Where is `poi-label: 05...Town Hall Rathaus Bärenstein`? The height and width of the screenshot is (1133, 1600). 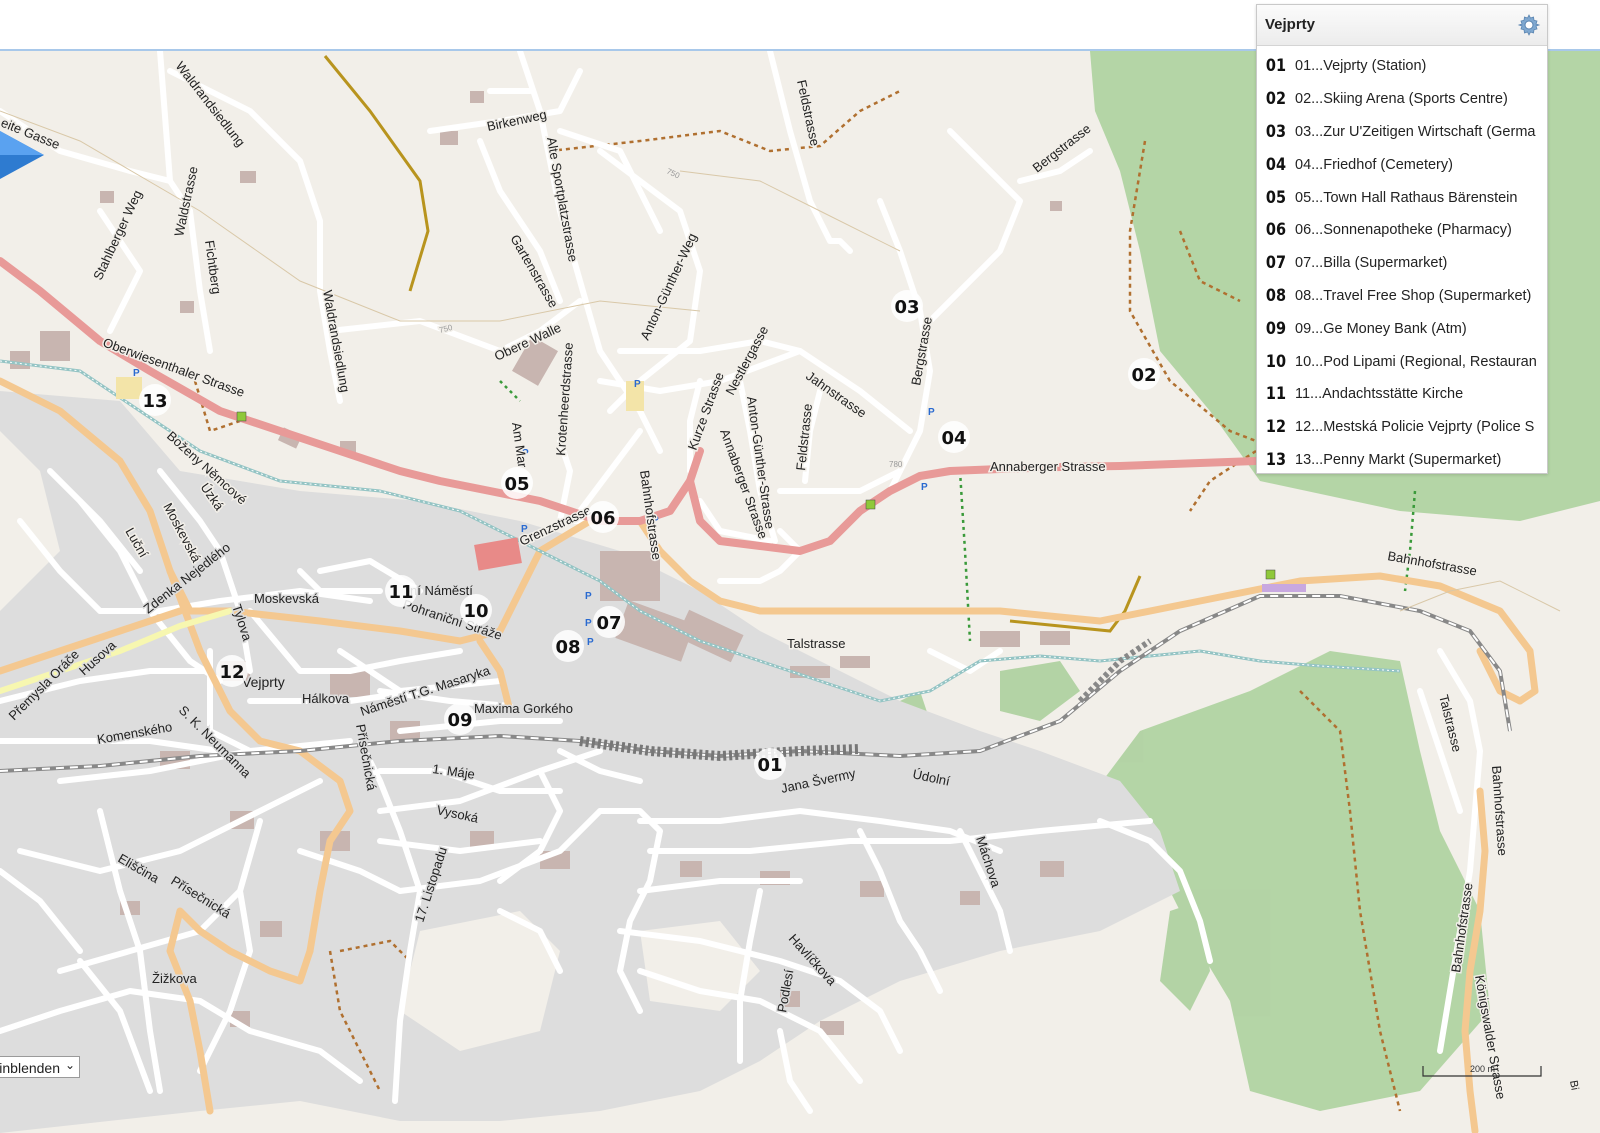 poi-label: 05...Town Hall Rathaus Bärenstein is located at coordinates (1406, 197).